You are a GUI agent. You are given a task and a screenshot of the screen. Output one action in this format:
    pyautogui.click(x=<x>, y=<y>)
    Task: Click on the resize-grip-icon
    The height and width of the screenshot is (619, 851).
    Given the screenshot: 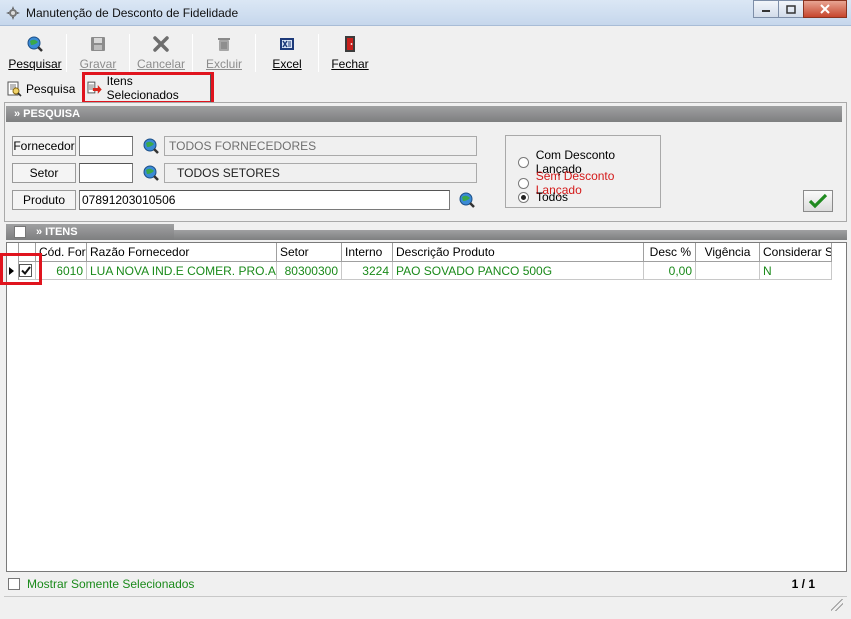 What is the action you would take?
    pyautogui.click(x=837, y=605)
    